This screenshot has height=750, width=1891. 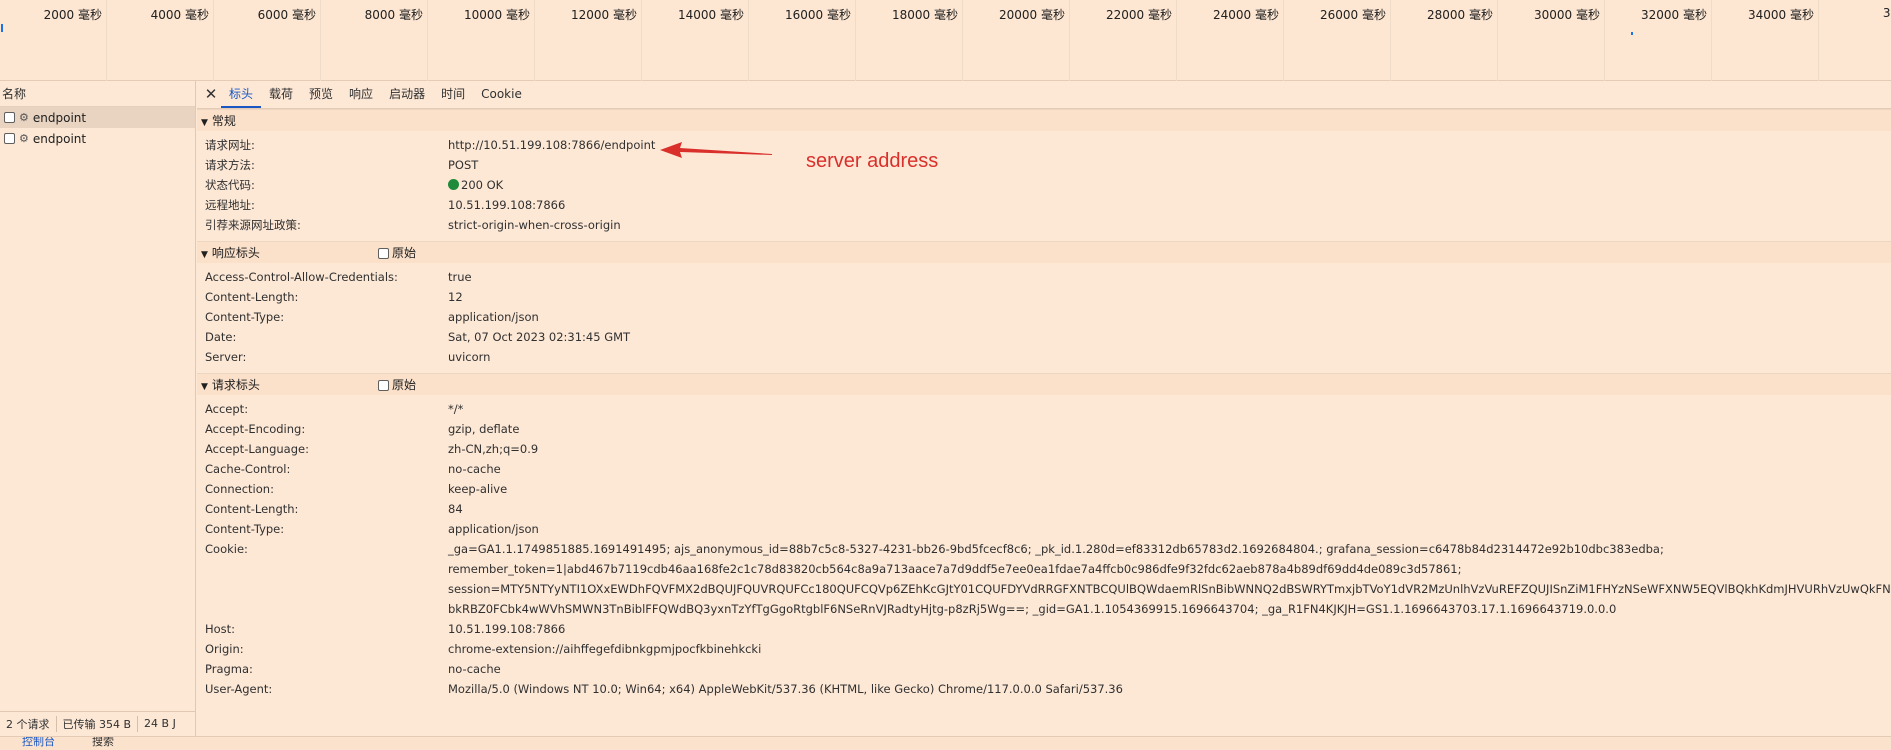 What do you see at coordinates (1765, 40) in the screenshot?
I see `timeline-tick: 34000 毫秒` at bounding box center [1765, 40].